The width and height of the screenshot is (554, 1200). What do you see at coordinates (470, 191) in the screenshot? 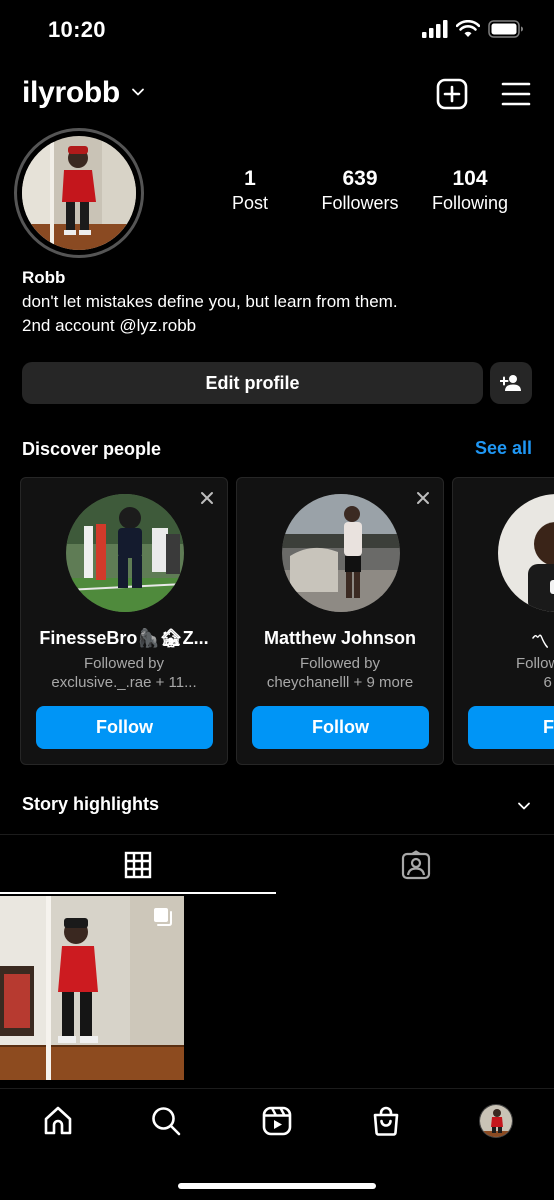
I see `stat-following: 104 Following` at bounding box center [470, 191].